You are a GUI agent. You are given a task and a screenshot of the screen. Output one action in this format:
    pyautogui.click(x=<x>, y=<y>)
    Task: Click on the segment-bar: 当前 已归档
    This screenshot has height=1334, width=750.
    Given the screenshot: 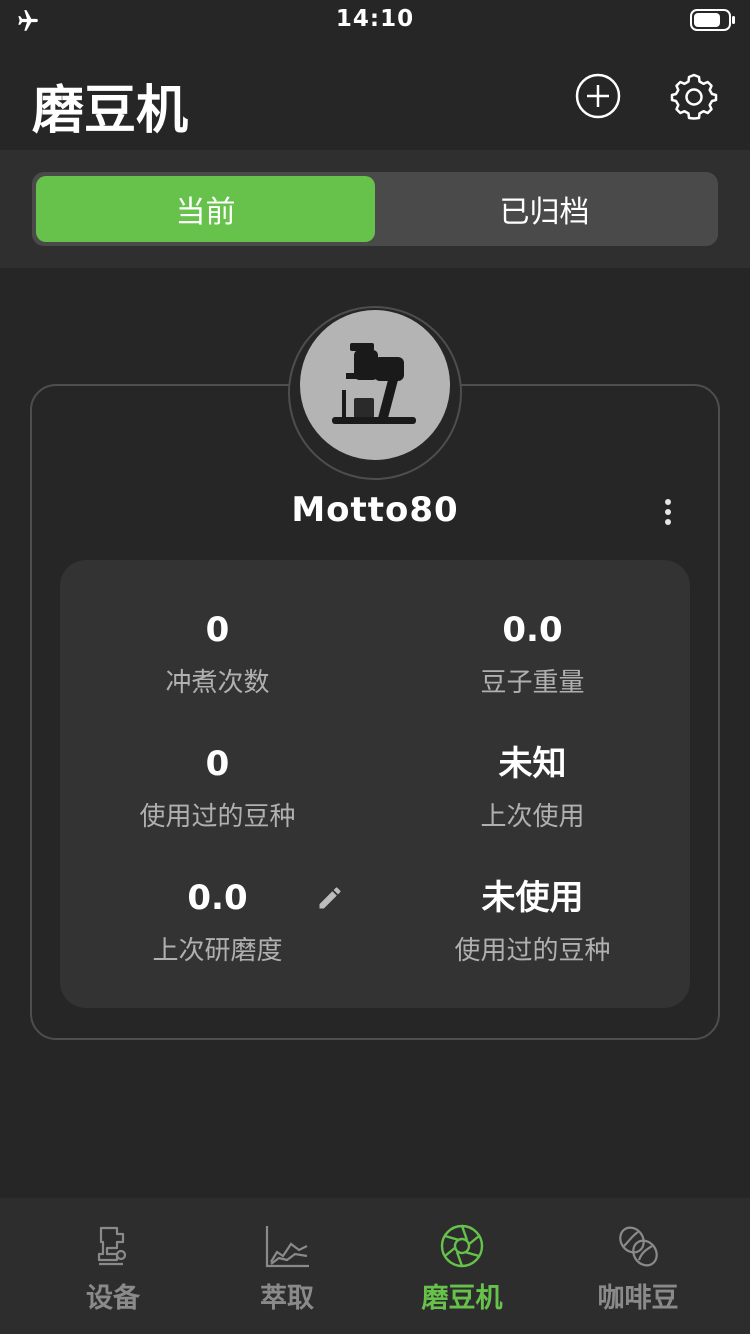 What is the action you would take?
    pyautogui.click(x=375, y=209)
    